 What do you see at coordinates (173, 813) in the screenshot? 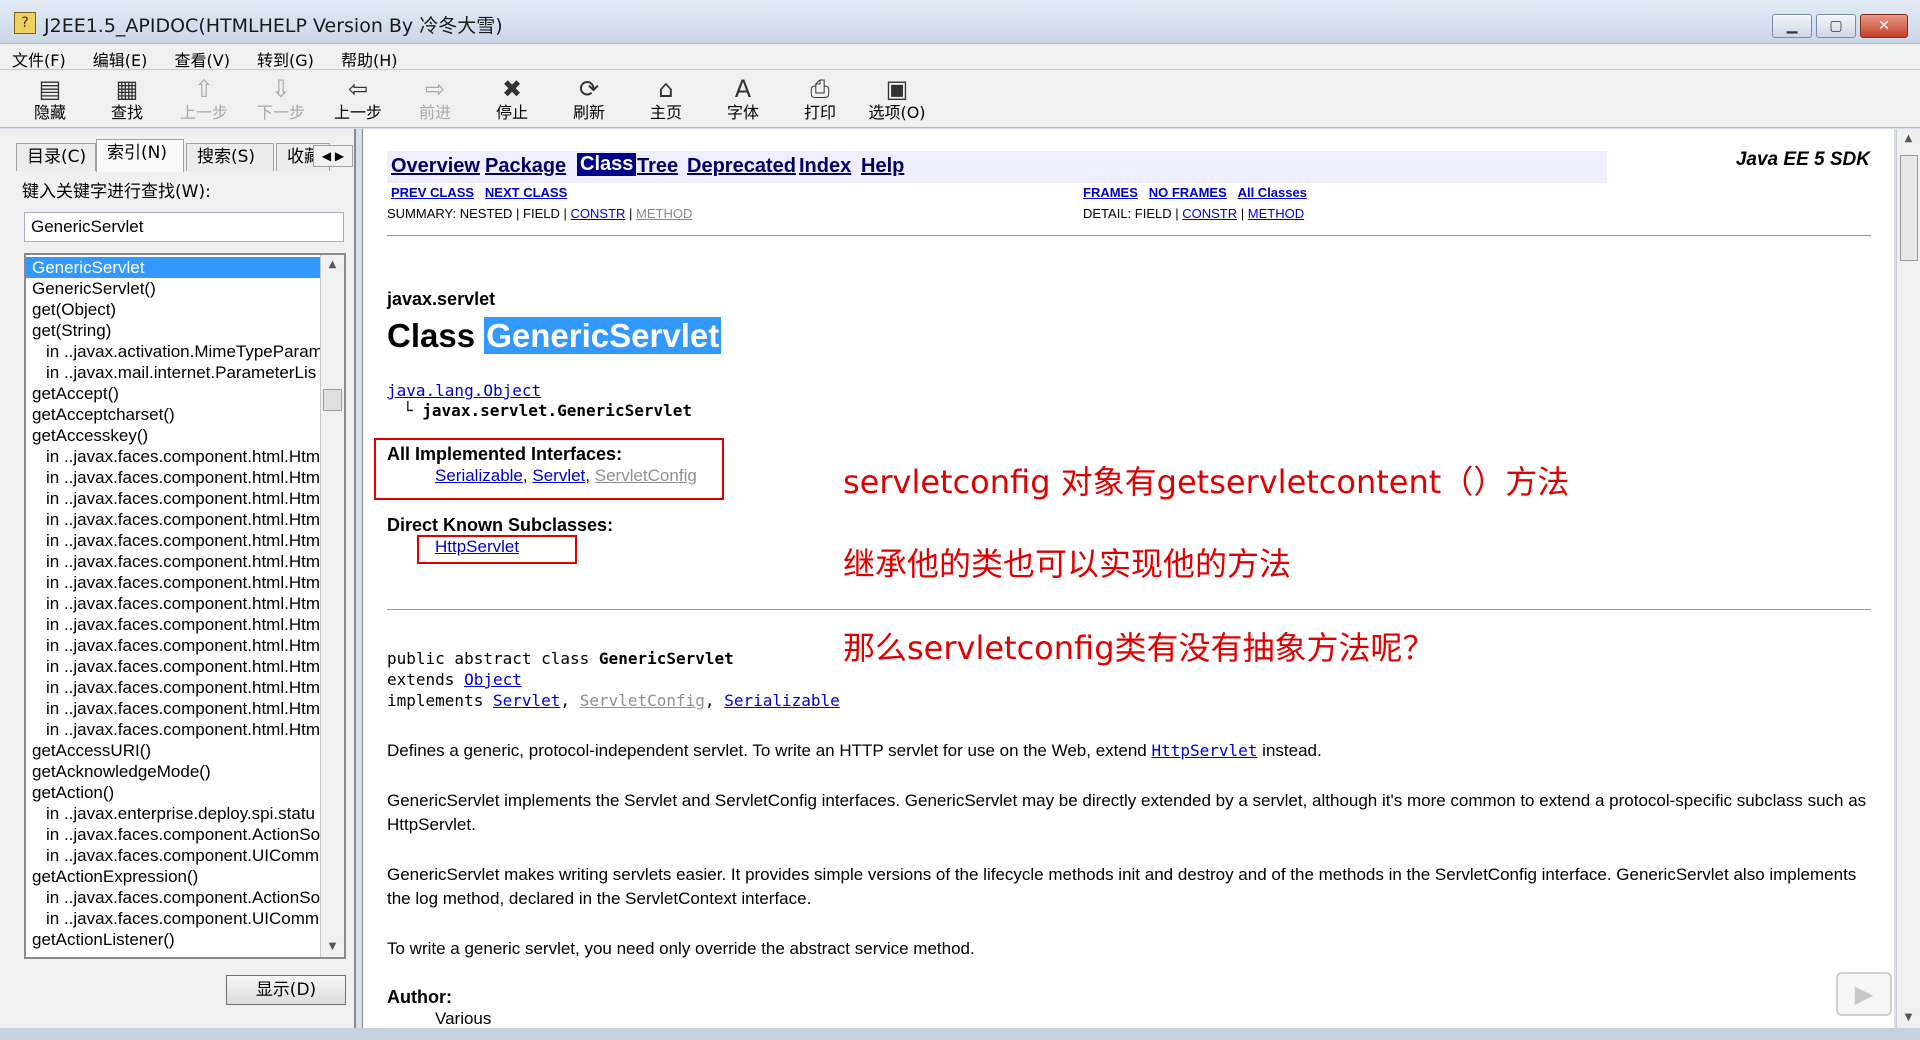
I see `index-list-item: in ..javax.enterprise.deploy.spi.statu` at bounding box center [173, 813].